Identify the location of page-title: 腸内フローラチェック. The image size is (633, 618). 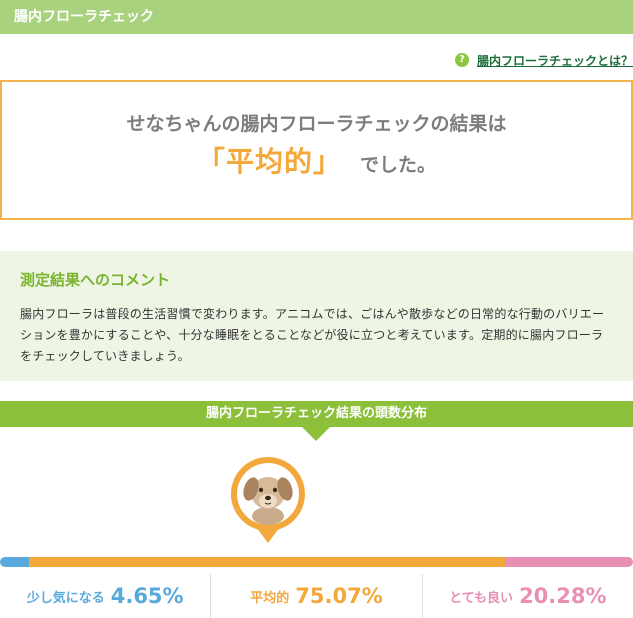
(84, 17).